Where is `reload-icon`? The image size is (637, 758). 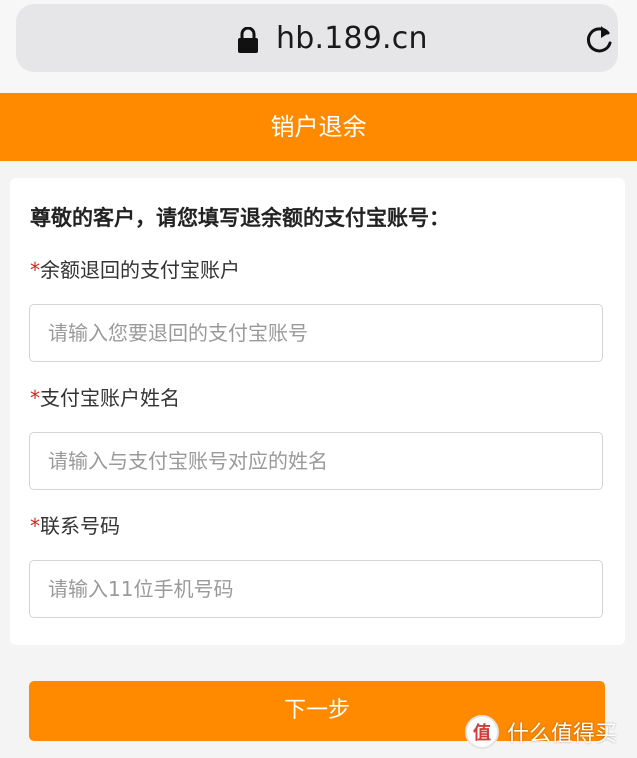
reload-icon is located at coordinates (599, 40).